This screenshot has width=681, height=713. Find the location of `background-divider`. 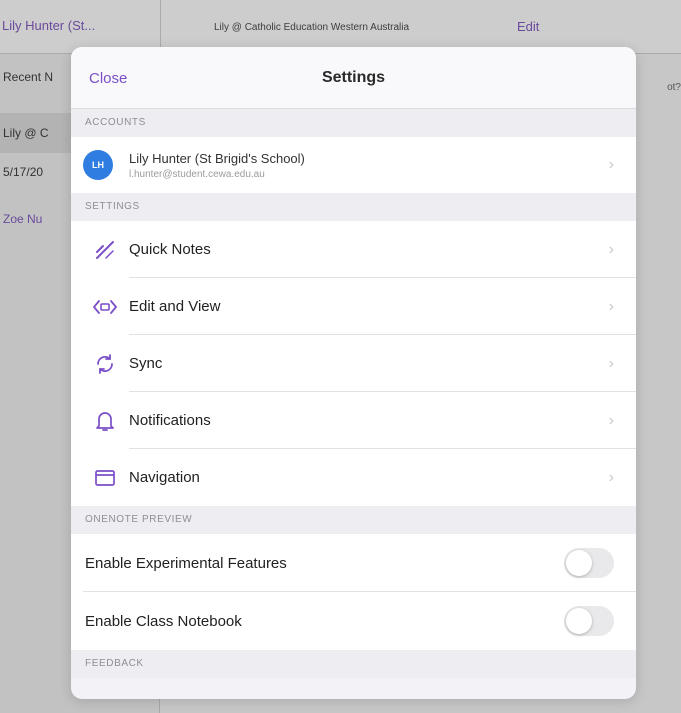

background-divider is located at coordinates (160, 27).